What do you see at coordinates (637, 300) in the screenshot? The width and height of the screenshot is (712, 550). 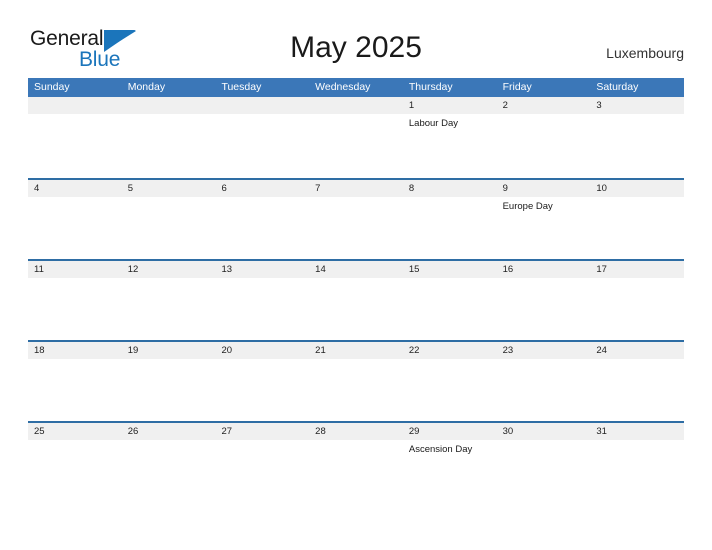 I see `calendar-day-cell: 17` at bounding box center [637, 300].